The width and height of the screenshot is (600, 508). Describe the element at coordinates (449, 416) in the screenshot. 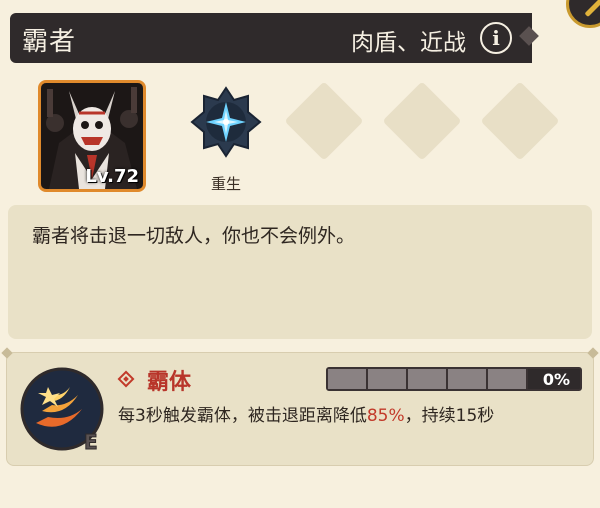

I see `skill-description-text-end: ，持续15秒` at that location.